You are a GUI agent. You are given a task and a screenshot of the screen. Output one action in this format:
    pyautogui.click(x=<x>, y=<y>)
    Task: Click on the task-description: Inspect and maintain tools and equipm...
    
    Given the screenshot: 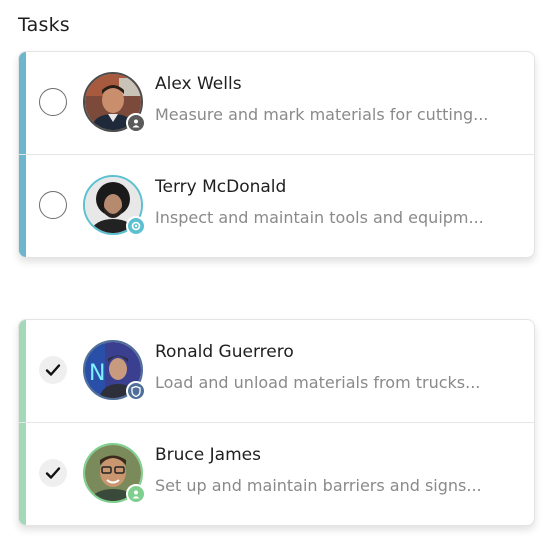 What is the action you would take?
    pyautogui.click(x=319, y=217)
    